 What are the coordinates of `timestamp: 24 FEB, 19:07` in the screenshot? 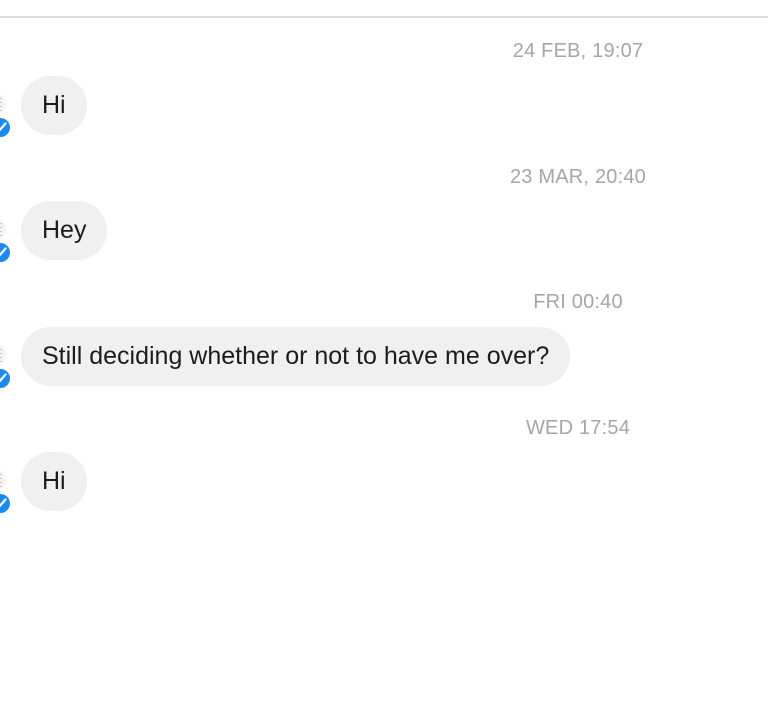 It's located at (578, 51).